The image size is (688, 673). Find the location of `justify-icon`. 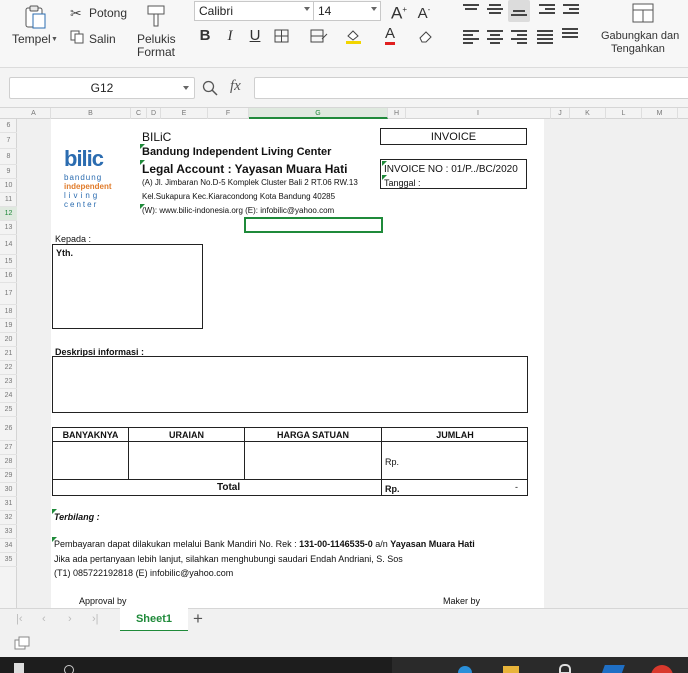

justify-icon is located at coordinates (545, 37).